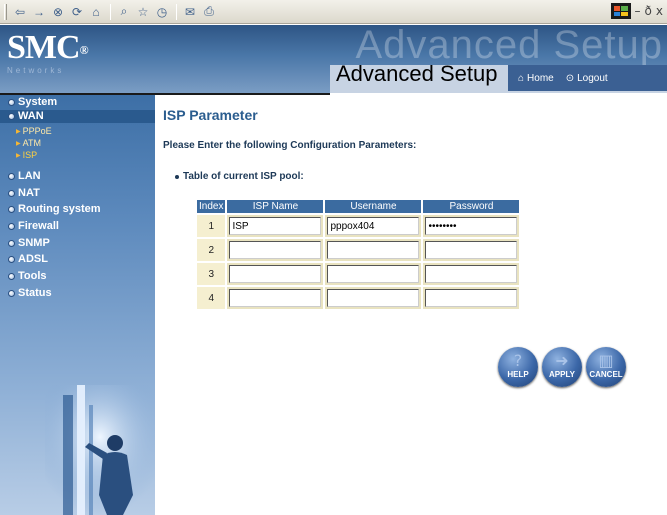  I want to click on sidebar-item-label: NAT, so click(29, 193).